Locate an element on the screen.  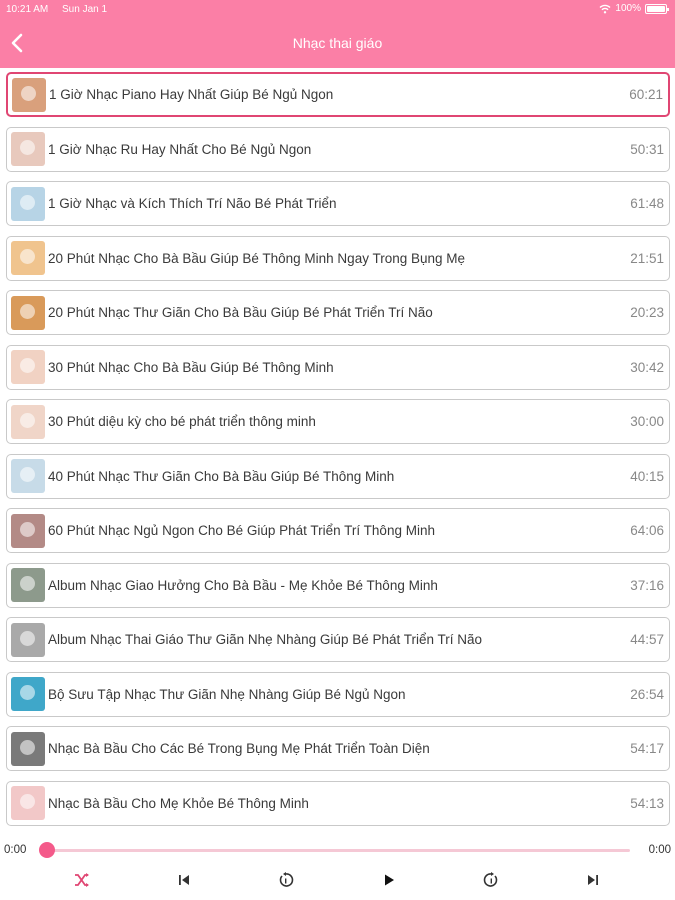
track-duration: 37:16 is located at coordinates (647, 585).